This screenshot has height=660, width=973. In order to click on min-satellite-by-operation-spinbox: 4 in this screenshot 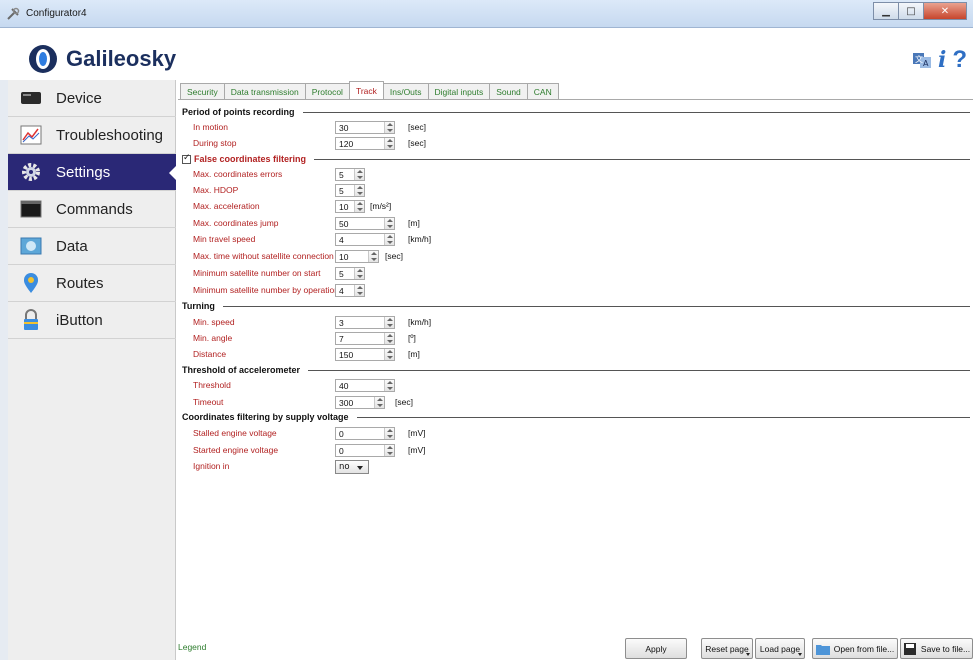, I will do `click(350, 290)`.